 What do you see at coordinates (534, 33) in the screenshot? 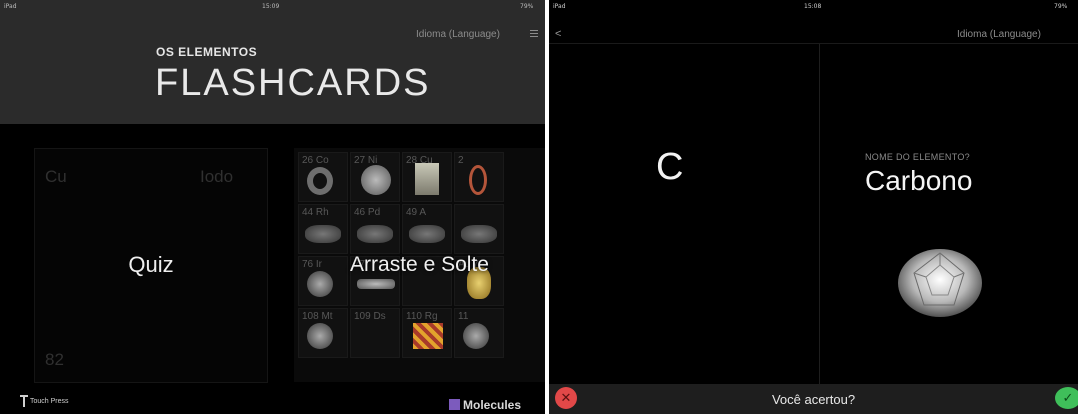
I see `menu-icon` at bounding box center [534, 33].